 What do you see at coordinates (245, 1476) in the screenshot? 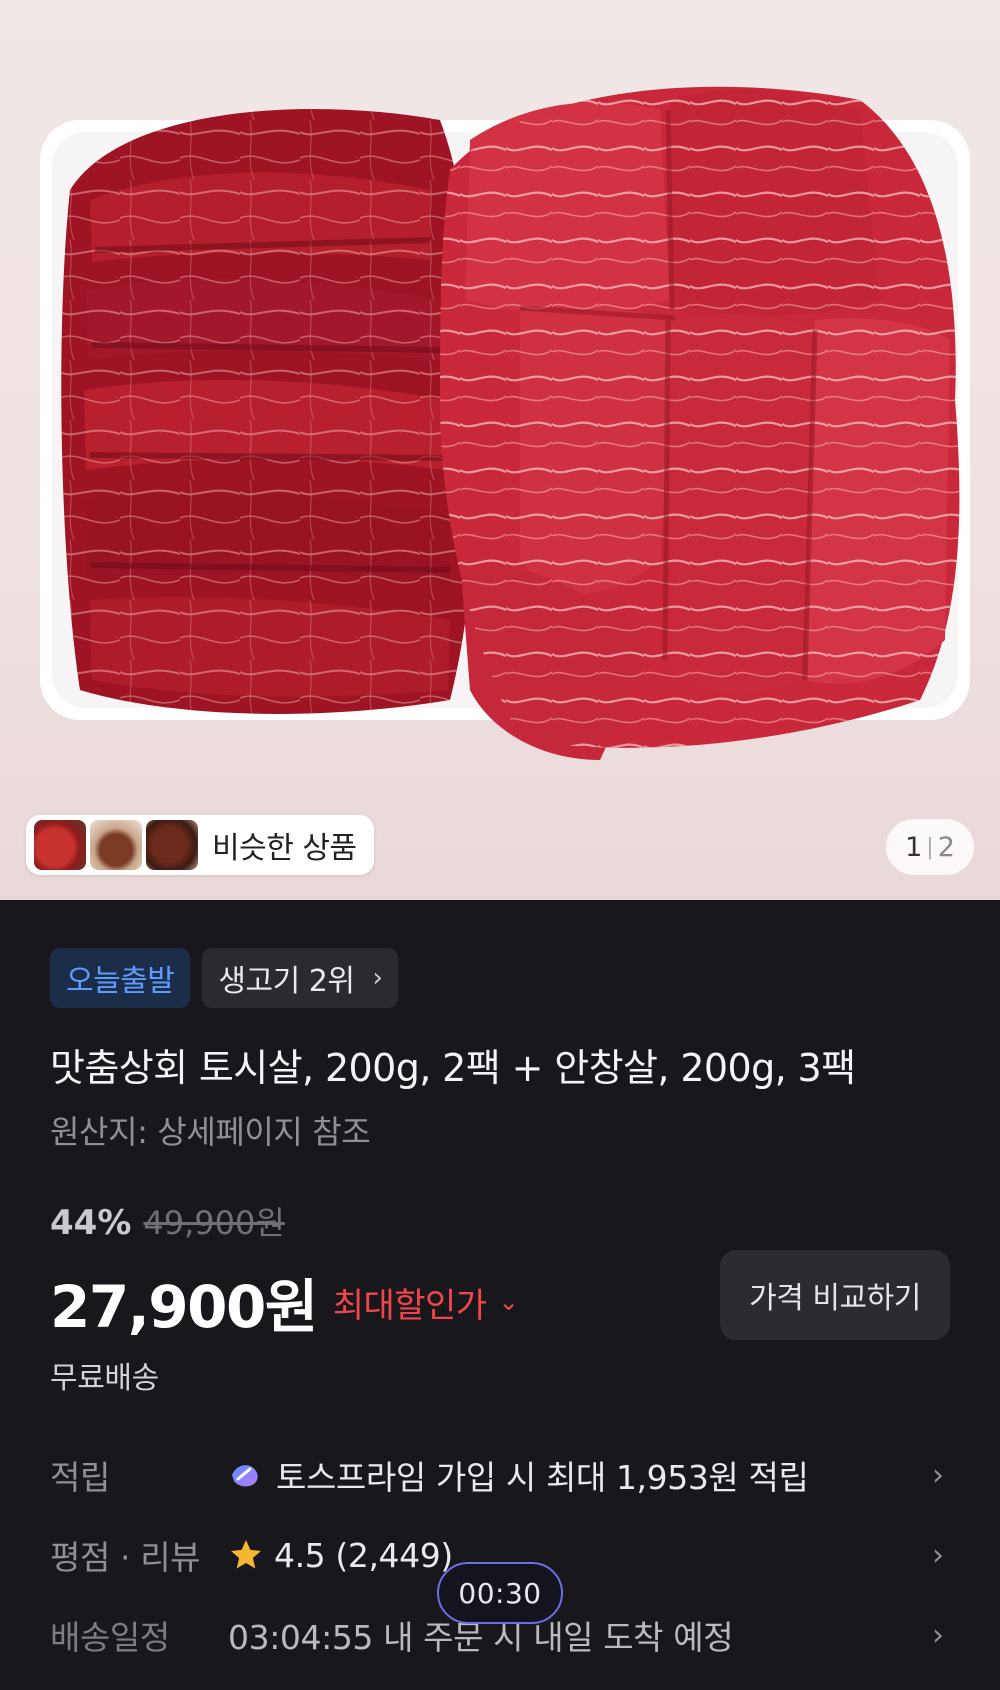
I see `toss-prime-icon` at bounding box center [245, 1476].